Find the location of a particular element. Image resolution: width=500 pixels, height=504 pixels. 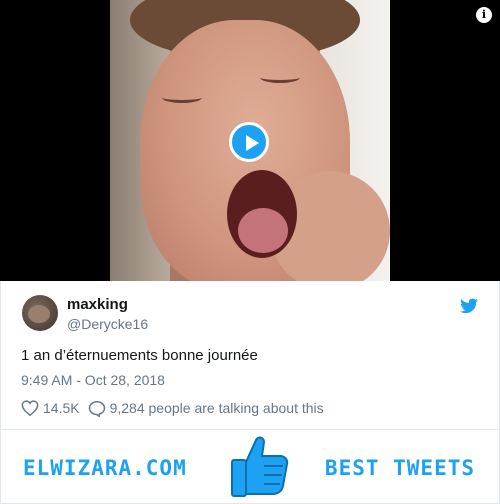

twitter-bird-icon is located at coordinates (469, 306).